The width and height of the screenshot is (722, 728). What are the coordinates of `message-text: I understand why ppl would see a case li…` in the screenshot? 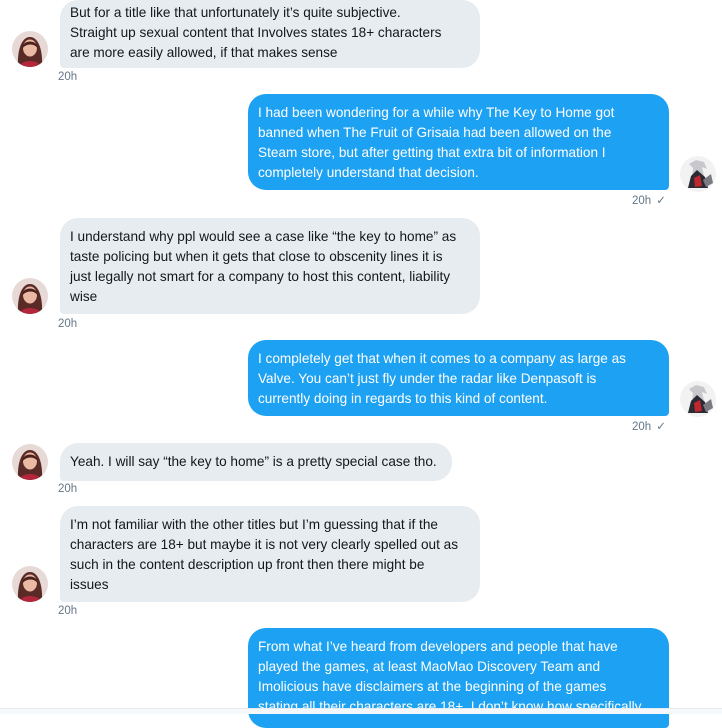 It's located at (263, 236).